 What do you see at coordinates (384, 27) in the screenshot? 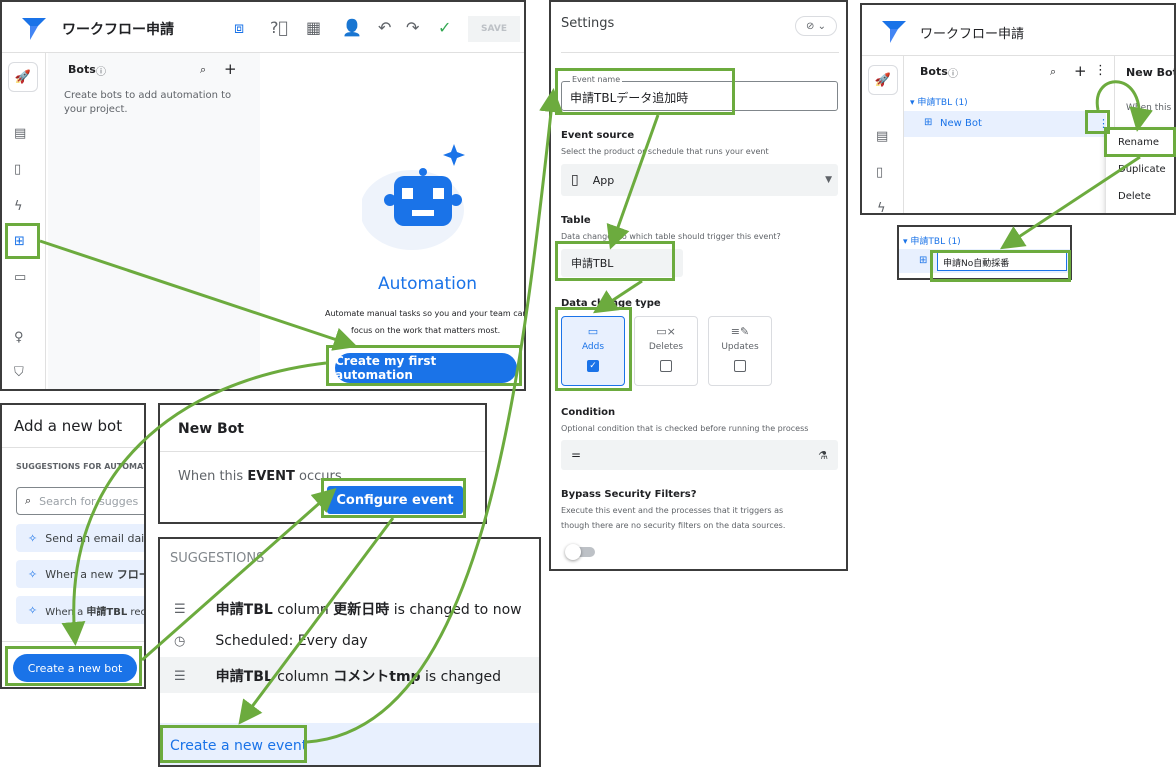
I see `undo-icon: ↶` at bounding box center [384, 27].